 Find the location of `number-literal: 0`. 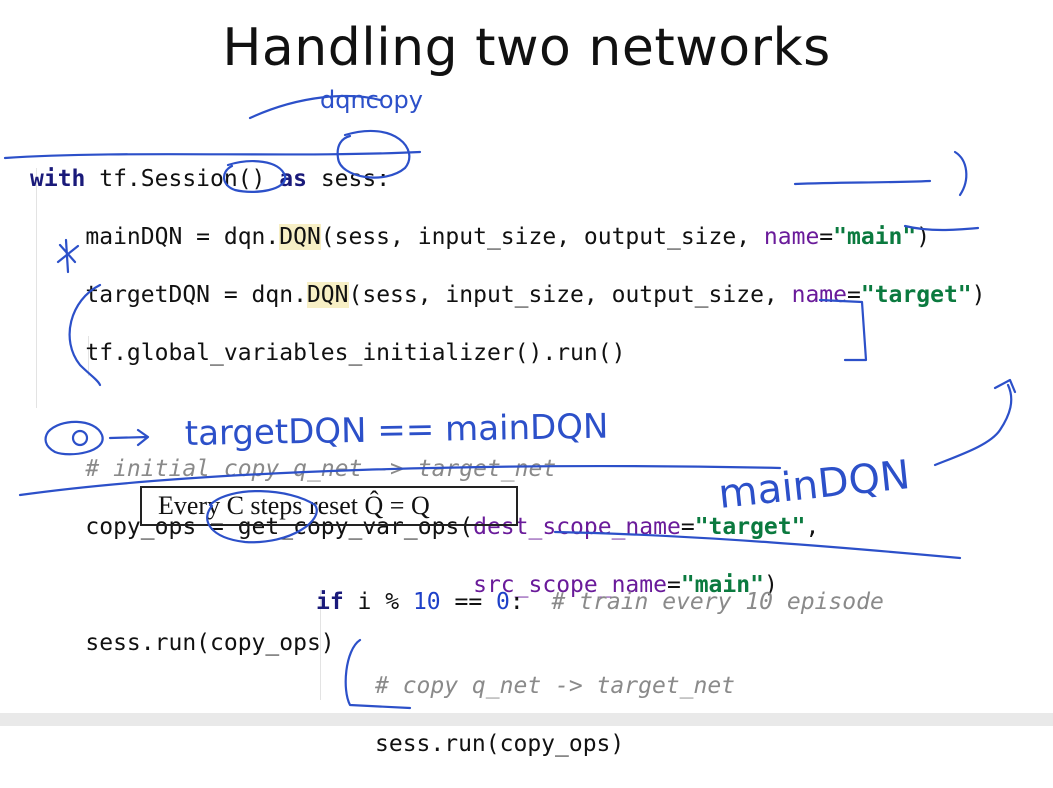

number-literal: 0 is located at coordinates (503, 602).